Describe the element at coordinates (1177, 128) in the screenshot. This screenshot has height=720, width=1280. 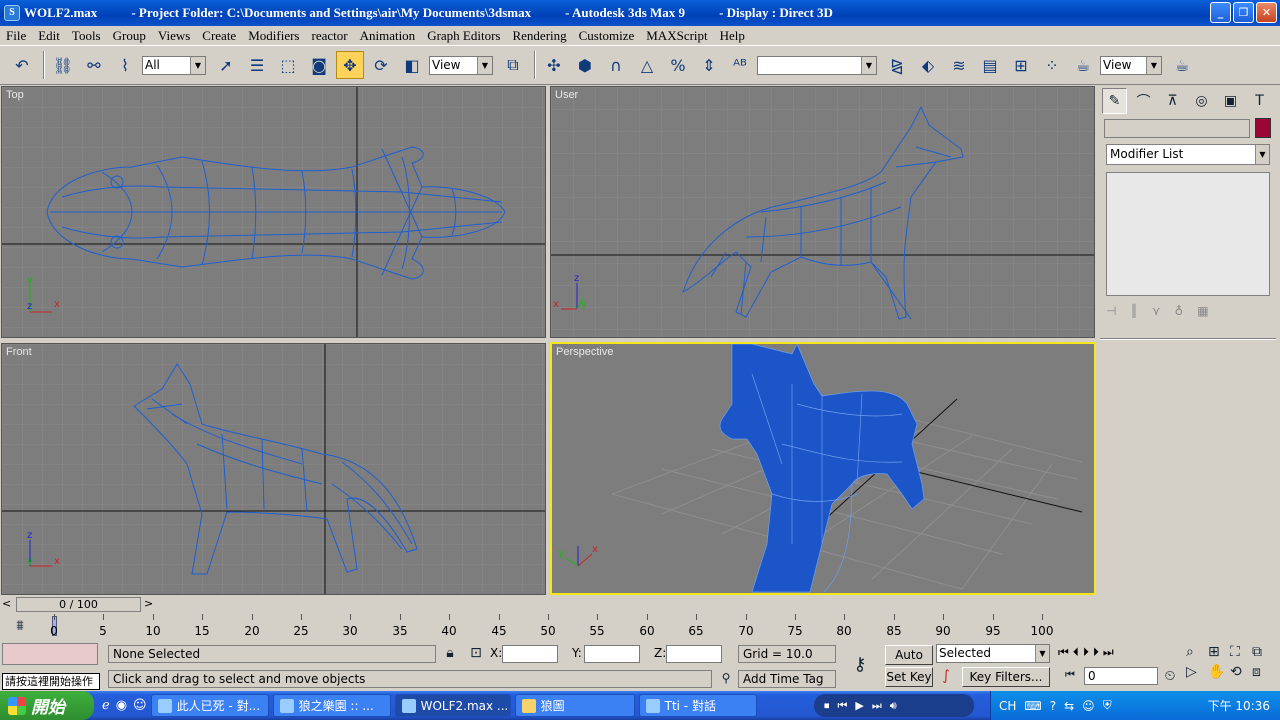
I see `object-name-field` at that location.